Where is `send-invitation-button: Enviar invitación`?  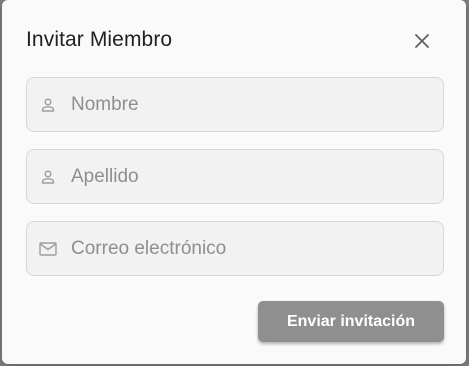 send-invitation-button: Enviar invitación is located at coordinates (351, 321).